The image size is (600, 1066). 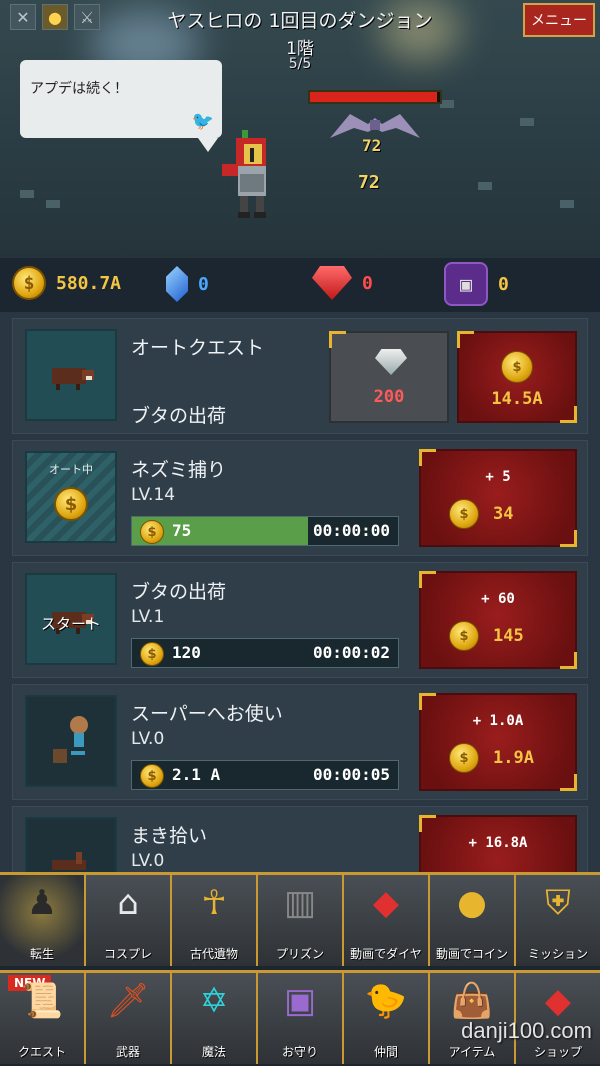 I want to click on menu-label: 動画でダイヤ, so click(x=386, y=954).